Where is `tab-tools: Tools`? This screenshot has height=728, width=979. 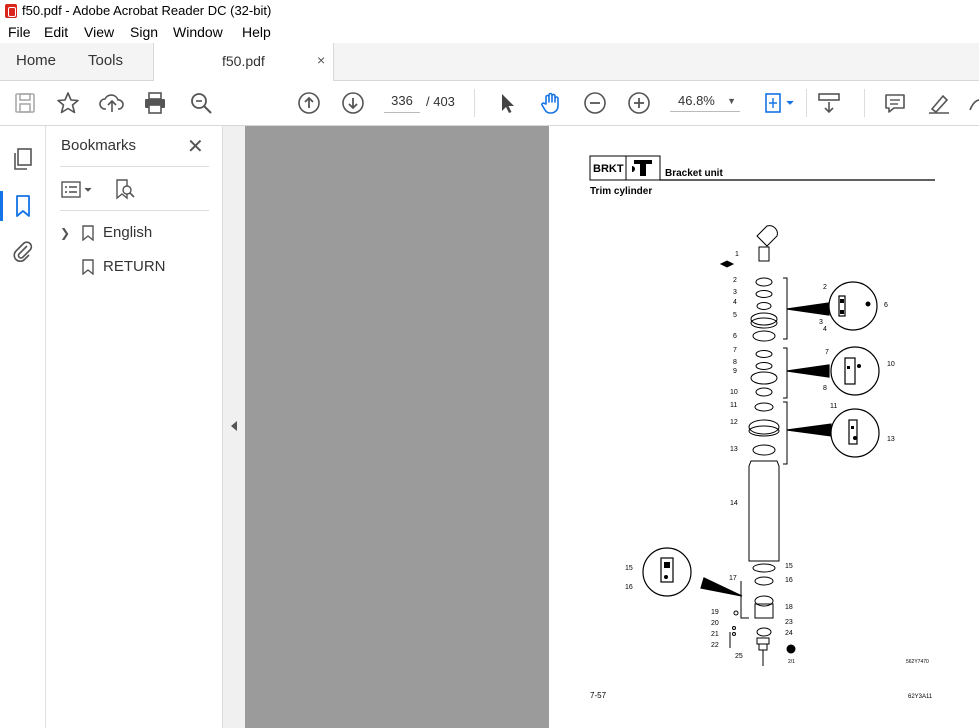 tab-tools: Tools is located at coordinates (105, 60).